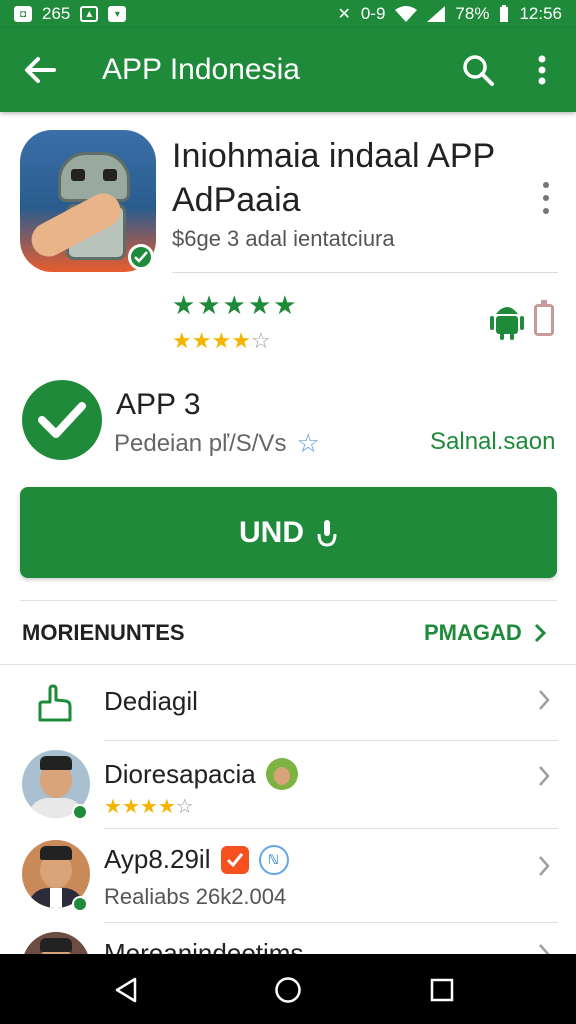 Image resolution: width=576 pixels, height=1024 pixels. I want to click on page-title: APP Indonesia, so click(201, 69).